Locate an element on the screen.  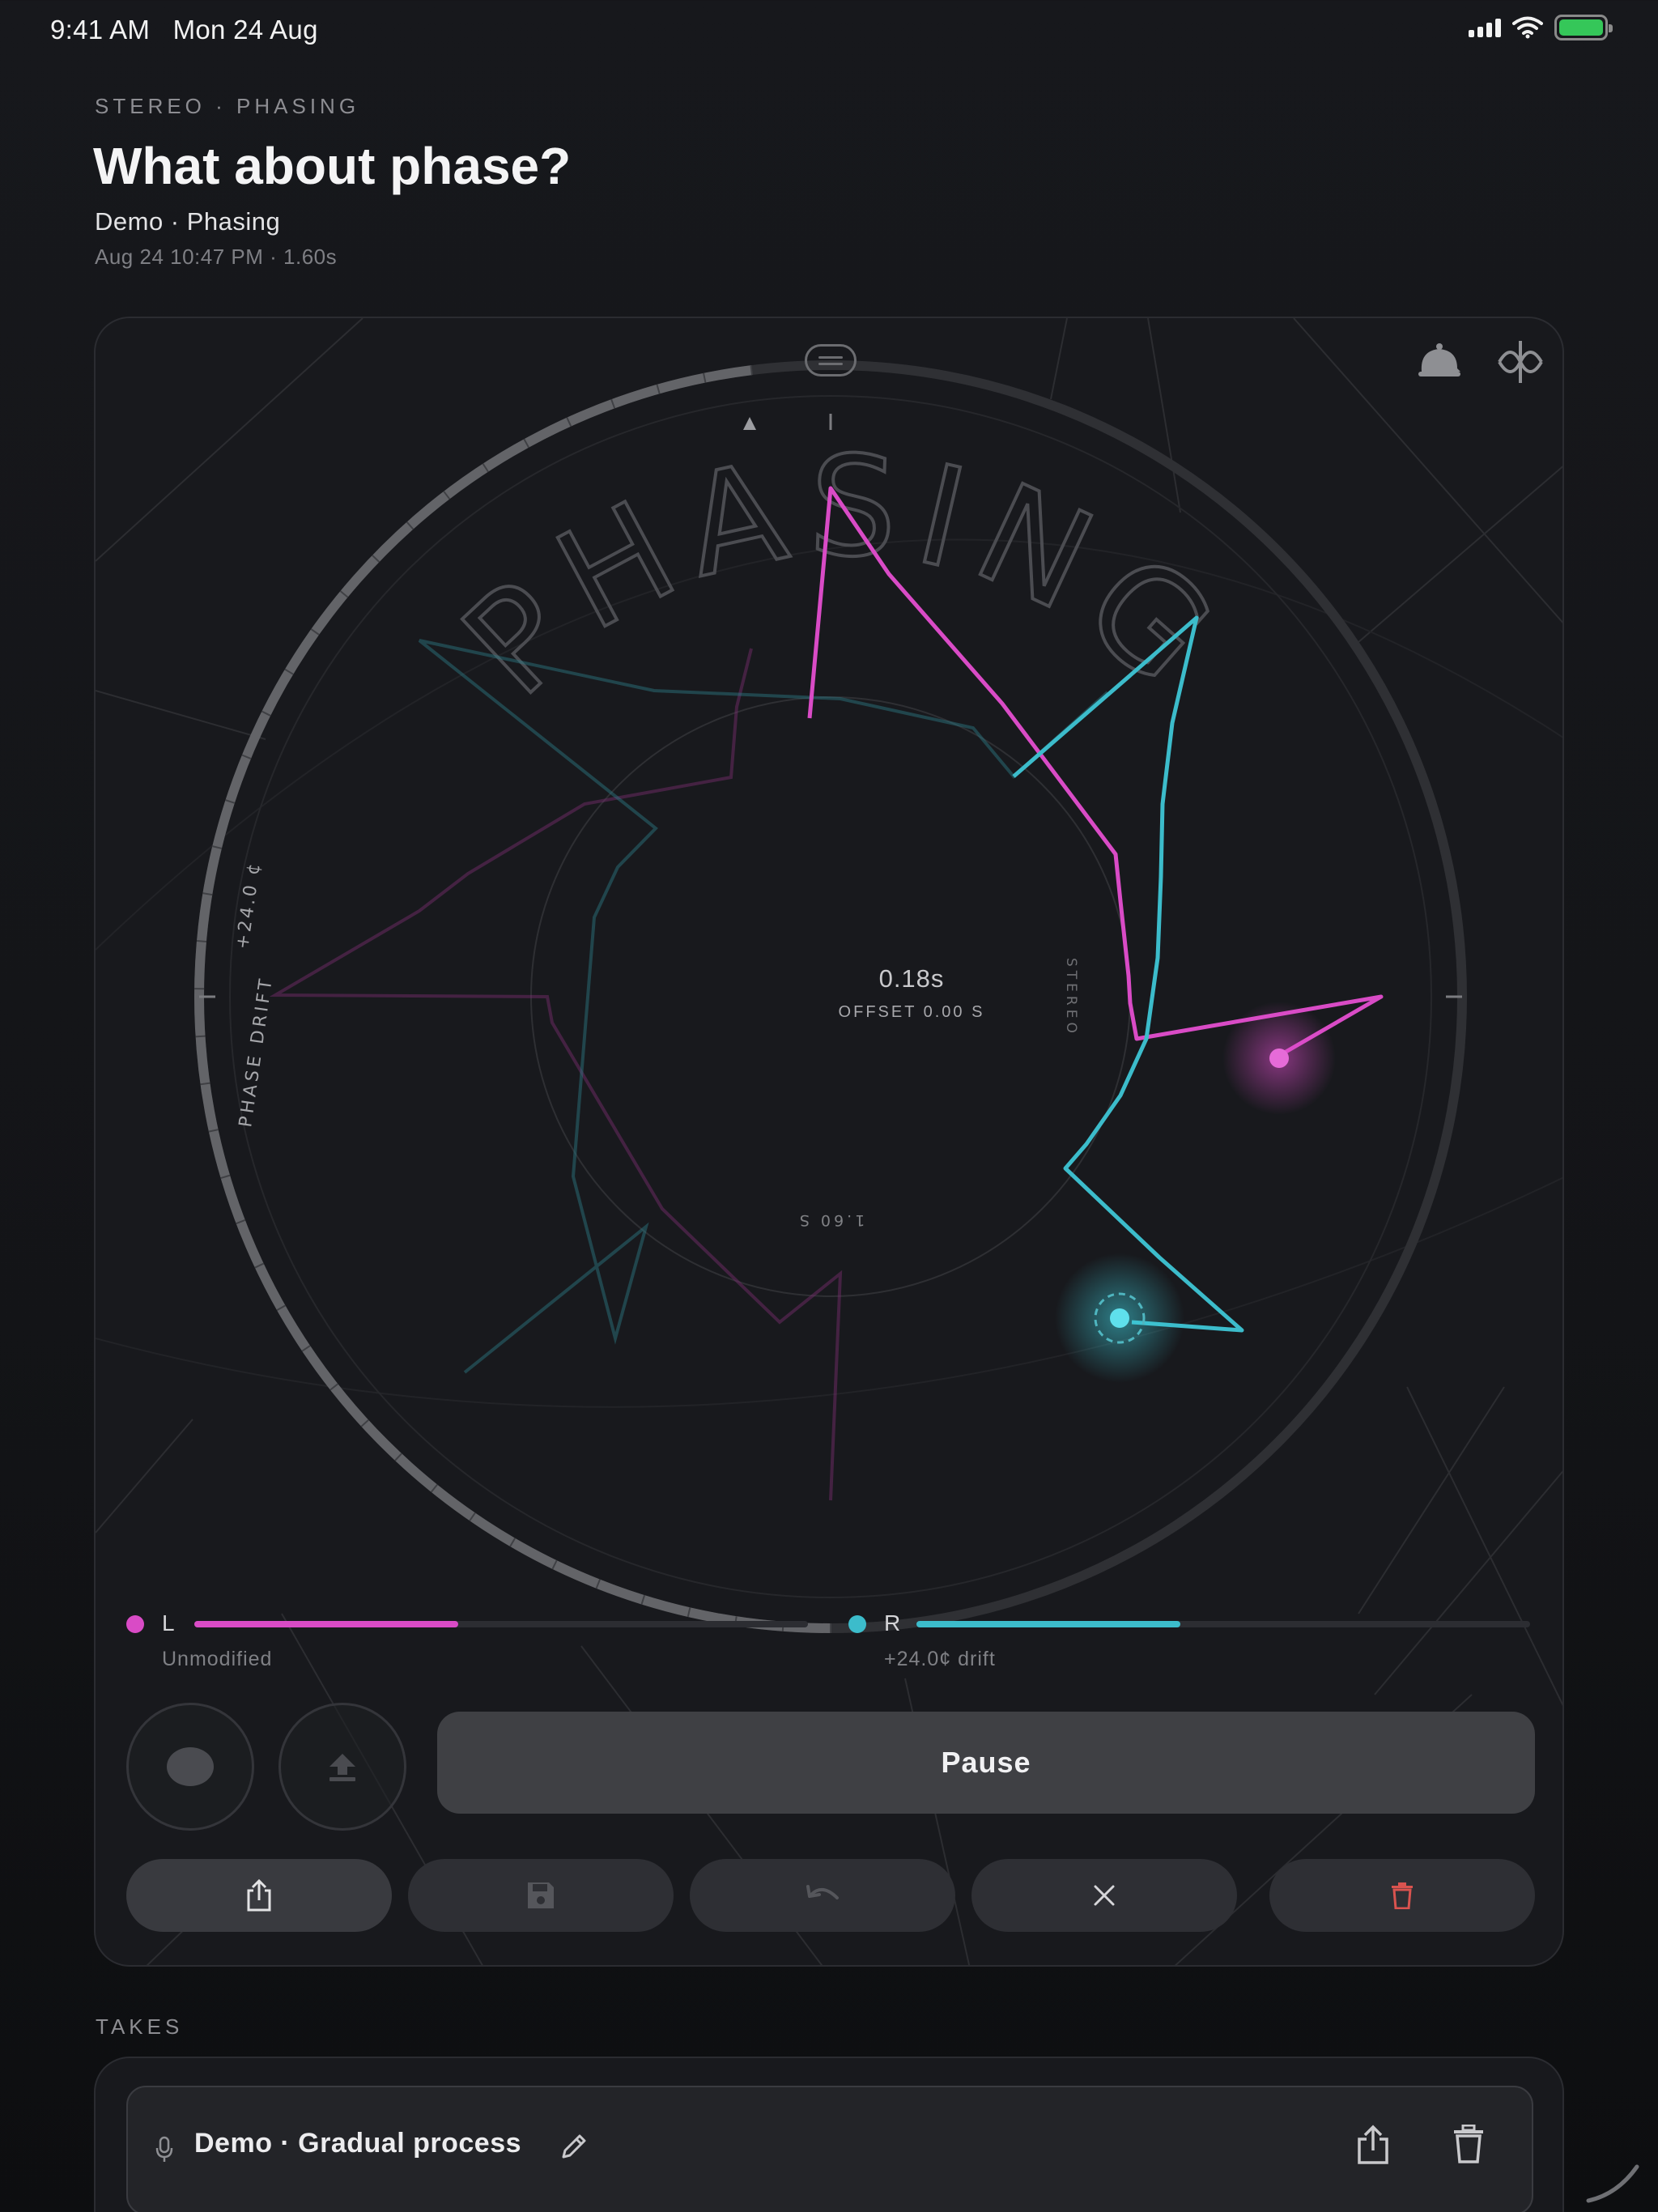
status-indicators is located at coordinates (1541, 28).